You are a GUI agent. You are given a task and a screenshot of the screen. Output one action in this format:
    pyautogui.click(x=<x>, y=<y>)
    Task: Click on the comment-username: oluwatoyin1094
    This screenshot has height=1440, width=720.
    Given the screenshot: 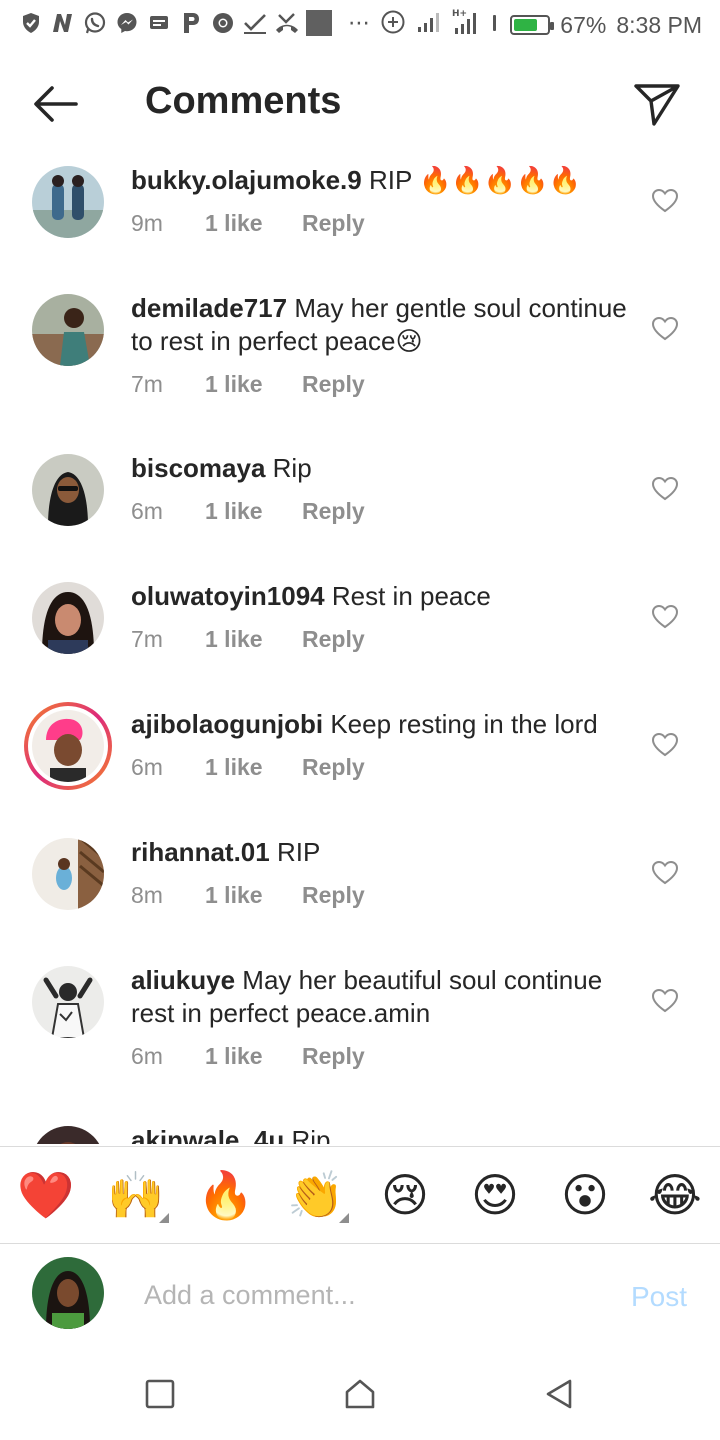 What is the action you would take?
    pyautogui.click(x=228, y=596)
    